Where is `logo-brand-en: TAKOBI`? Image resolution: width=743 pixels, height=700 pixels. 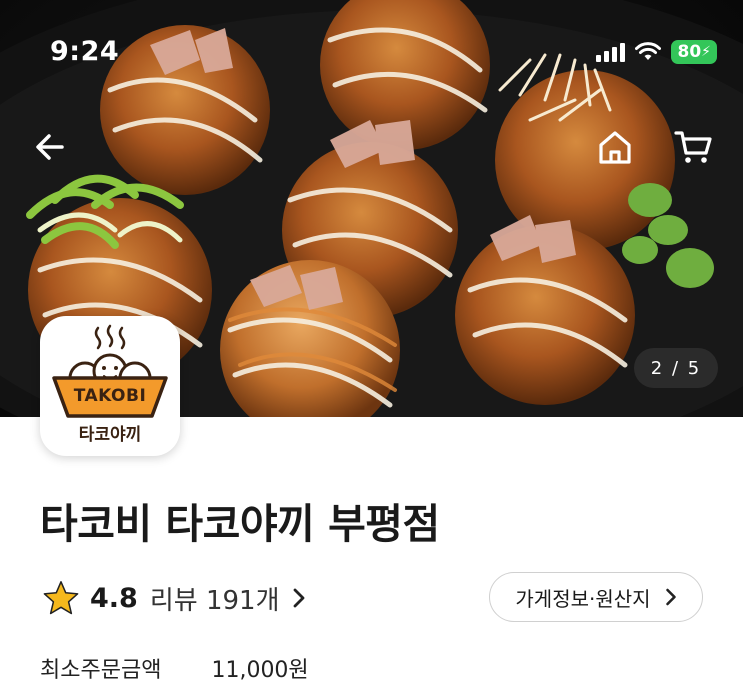
logo-brand-en: TAKOBI is located at coordinates (110, 396).